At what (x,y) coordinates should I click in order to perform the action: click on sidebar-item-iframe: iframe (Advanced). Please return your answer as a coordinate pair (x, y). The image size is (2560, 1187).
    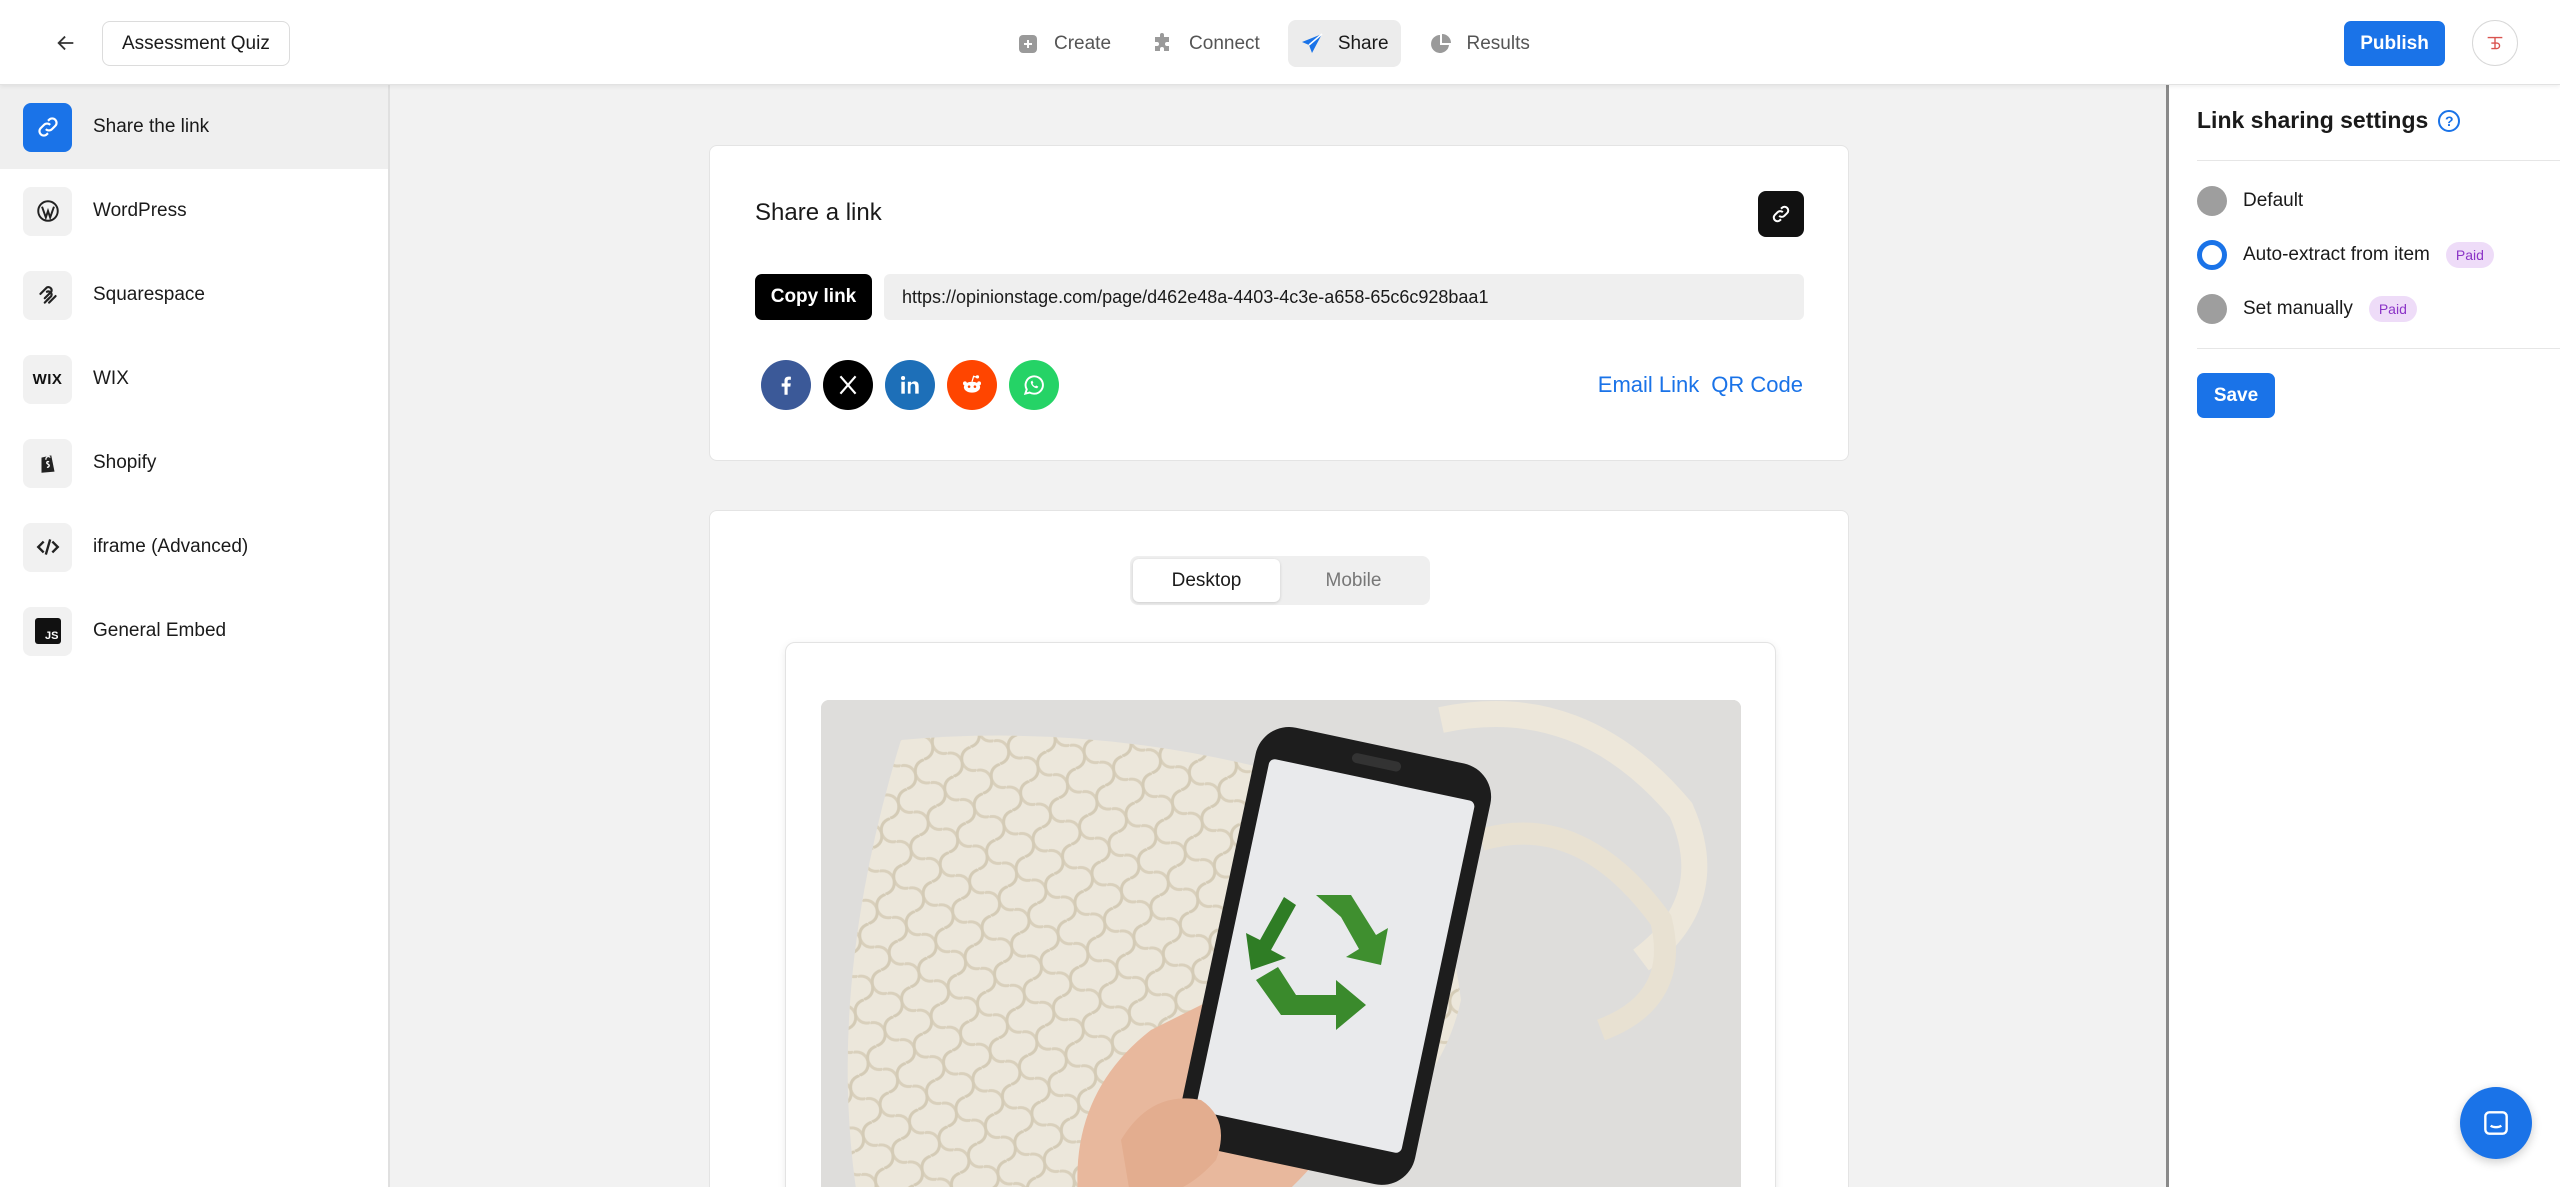
    Looking at the image, I should click on (194, 547).